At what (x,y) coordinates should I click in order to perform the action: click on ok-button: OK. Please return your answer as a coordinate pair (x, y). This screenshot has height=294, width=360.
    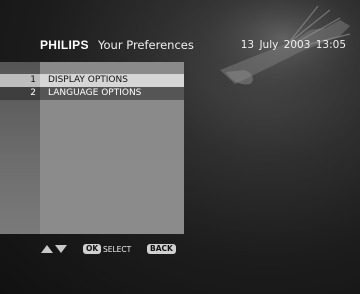
    Looking at the image, I should click on (92, 249).